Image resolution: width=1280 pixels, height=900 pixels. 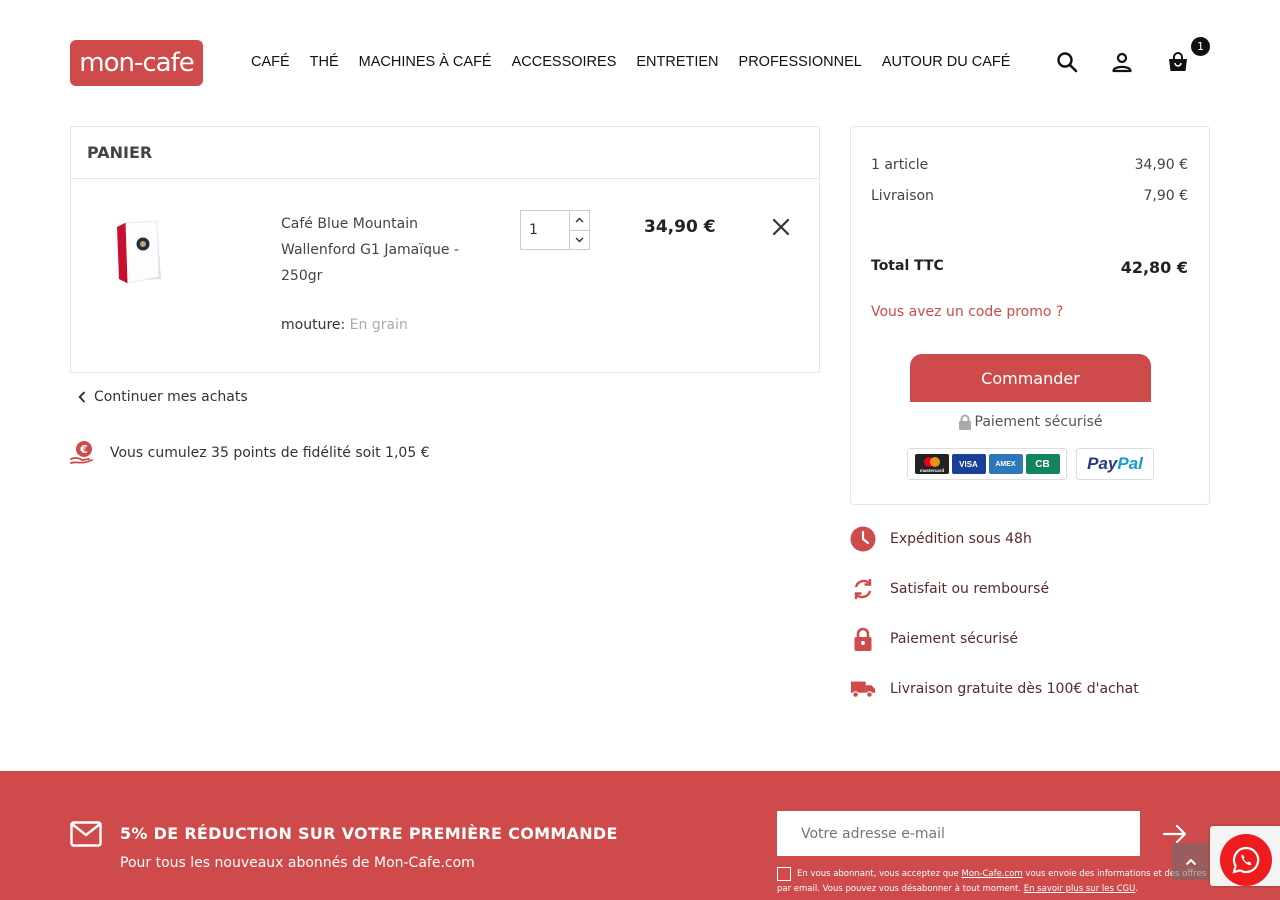 I want to click on quantity-input, so click(x=545, y=230).